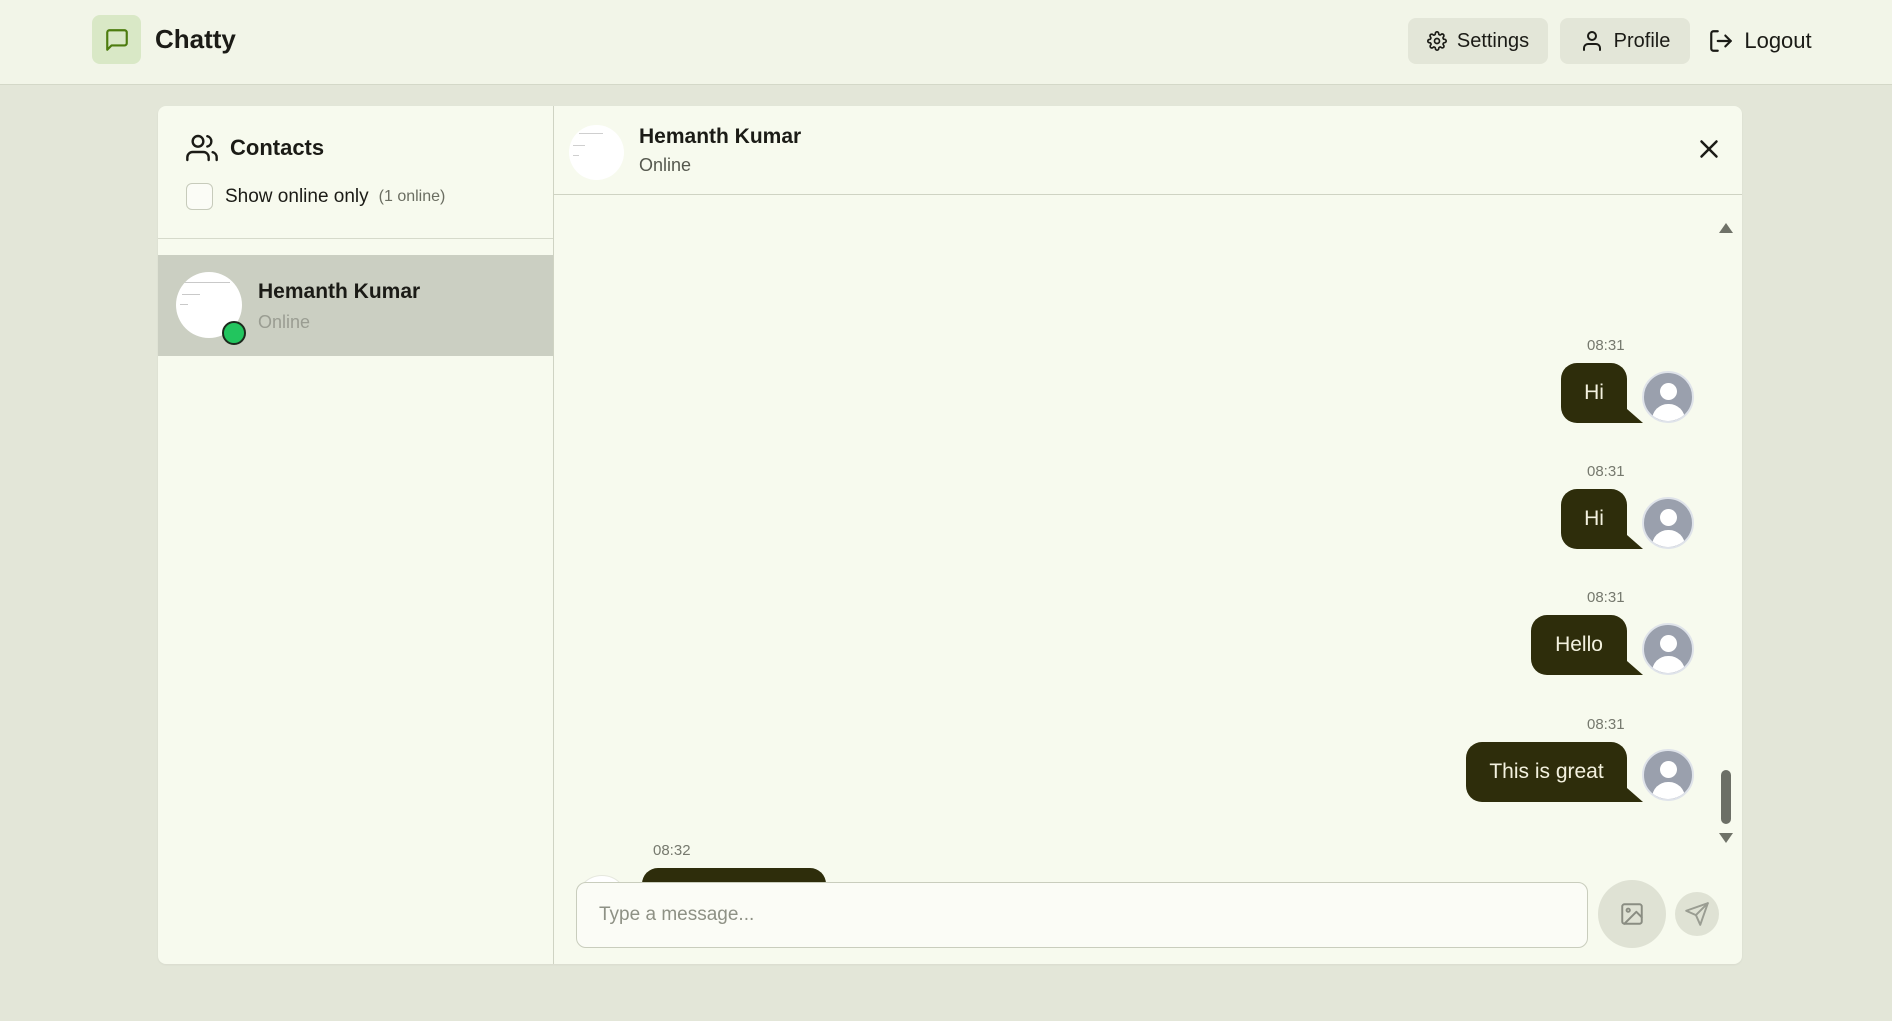 This screenshot has width=1892, height=1021. What do you see at coordinates (1726, 228) in the screenshot?
I see `scroll-up-arrow` at bounding box center [1726, 228].